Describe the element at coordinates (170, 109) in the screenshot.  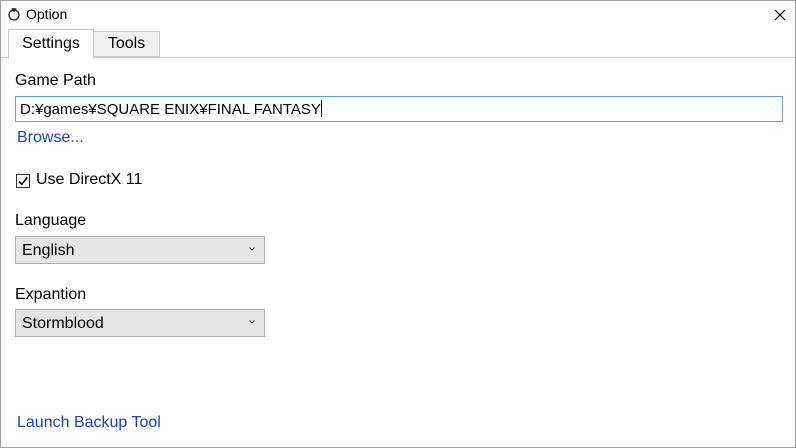
I see `game-path-value: D:¥games¥SQUARE ENIX¥FINAL FANTASY` at that location.